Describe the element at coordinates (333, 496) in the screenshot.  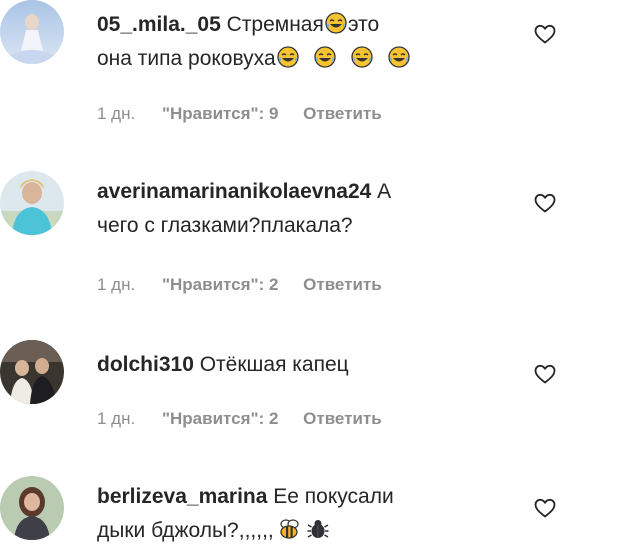
I see `comment-body: Ее покусали` at that location.